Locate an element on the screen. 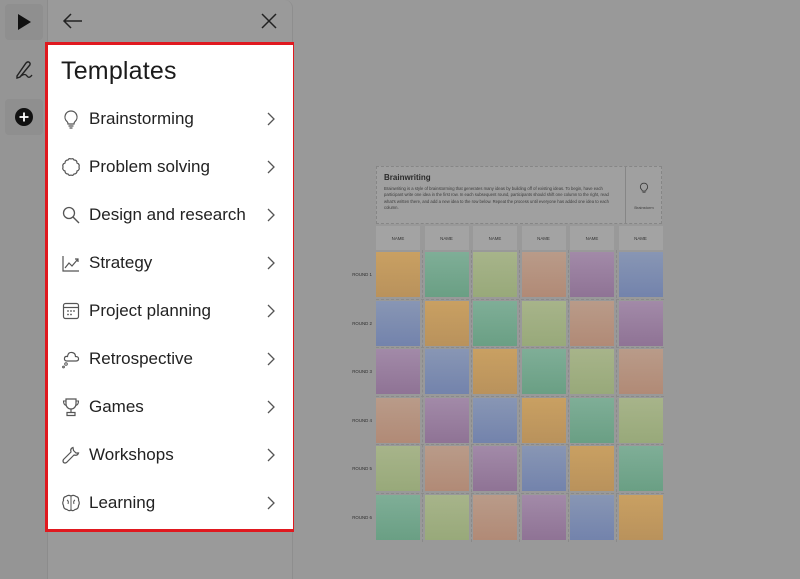 Image resolution: width=800 pixels, height=579 pixels. round-label: ROUND 2 is located at coordinates (362, 323).